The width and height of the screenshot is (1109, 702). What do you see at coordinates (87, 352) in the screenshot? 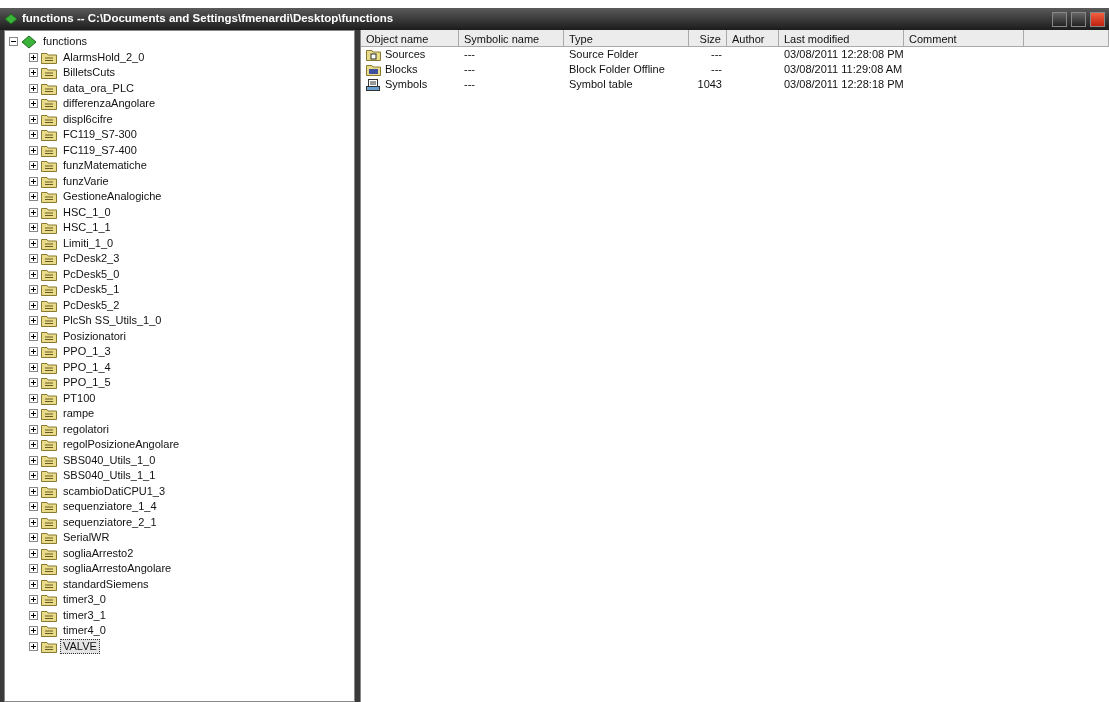
I see `tree-item: PPO_1_3` at bounding box center [87, 352].